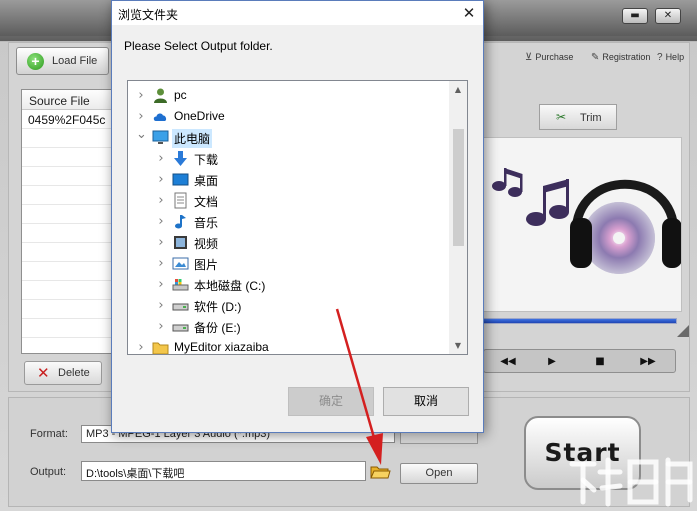  I want to click on list-item: 0459%2F045c, so click(67, 119).